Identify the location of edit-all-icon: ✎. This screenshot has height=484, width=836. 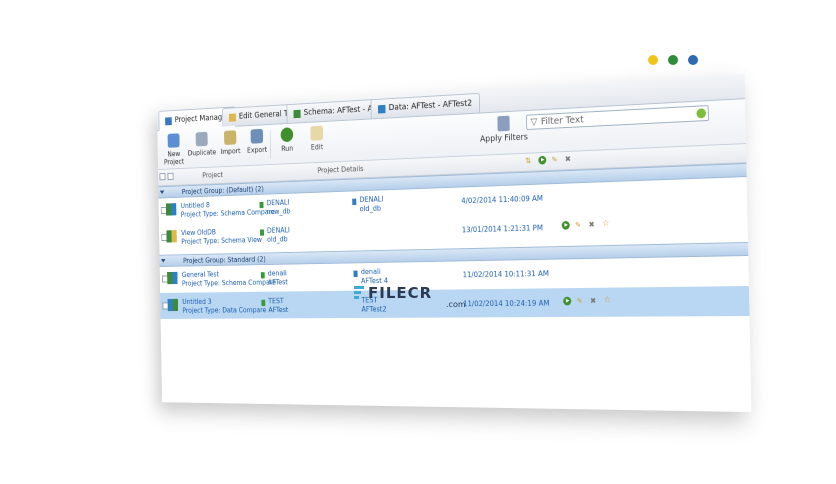
(555, 159).